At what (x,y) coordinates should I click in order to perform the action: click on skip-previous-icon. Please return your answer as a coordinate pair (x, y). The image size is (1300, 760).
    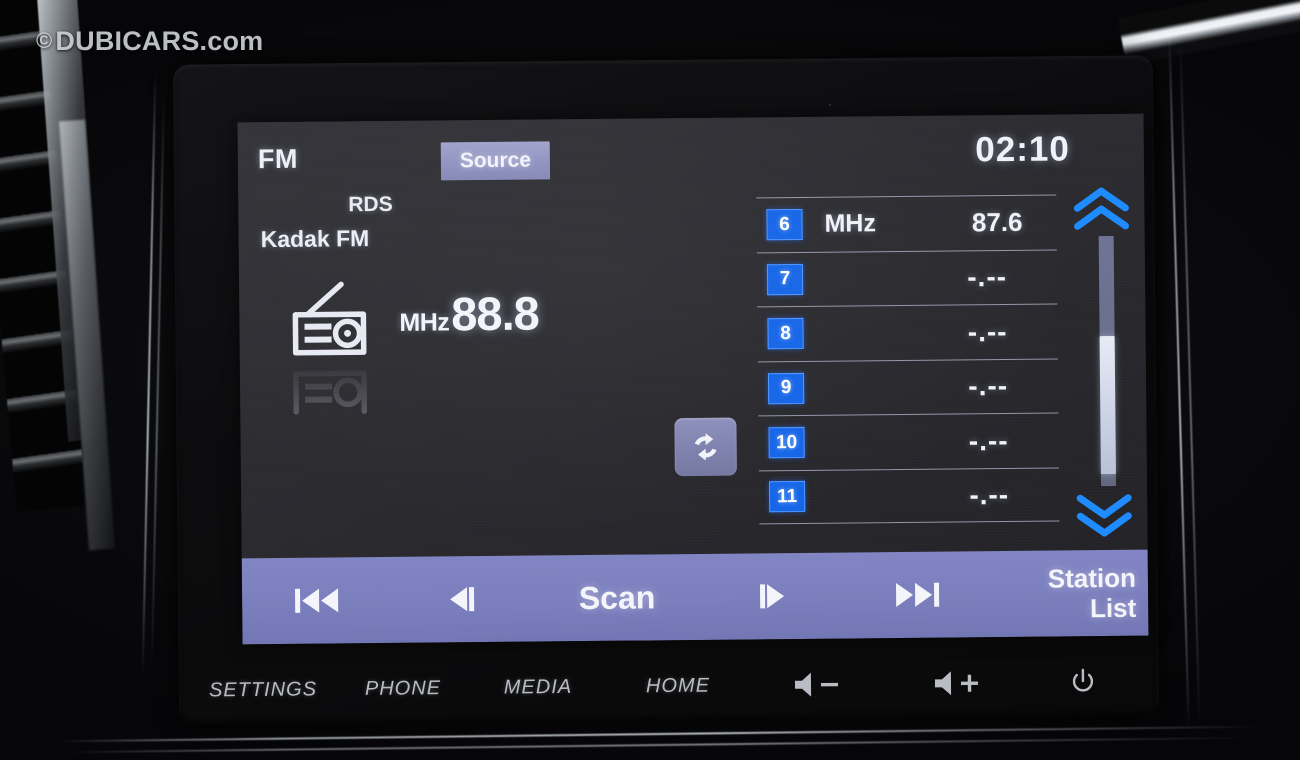
    Looking at the image, I should click on (316, 600).